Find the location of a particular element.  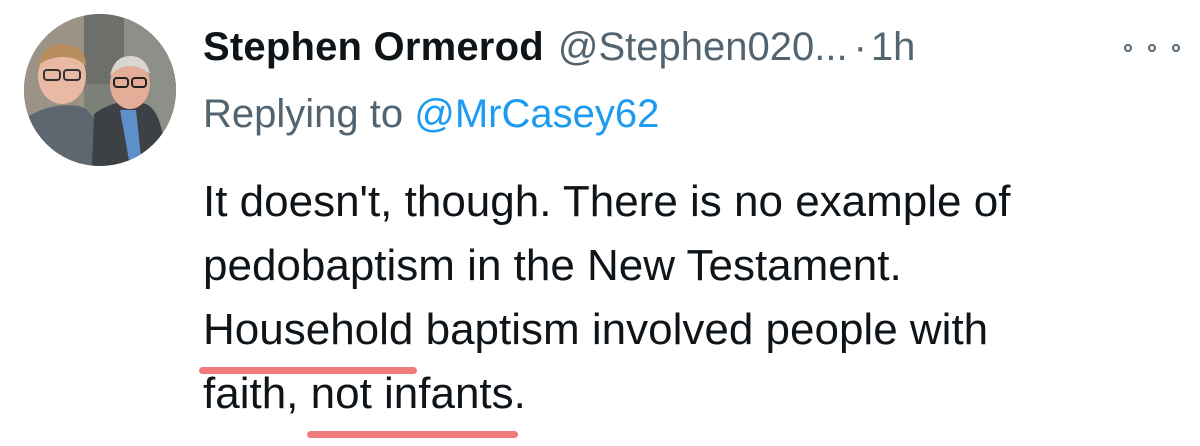

underlined-household: Household is located at coordinates (308, 336).